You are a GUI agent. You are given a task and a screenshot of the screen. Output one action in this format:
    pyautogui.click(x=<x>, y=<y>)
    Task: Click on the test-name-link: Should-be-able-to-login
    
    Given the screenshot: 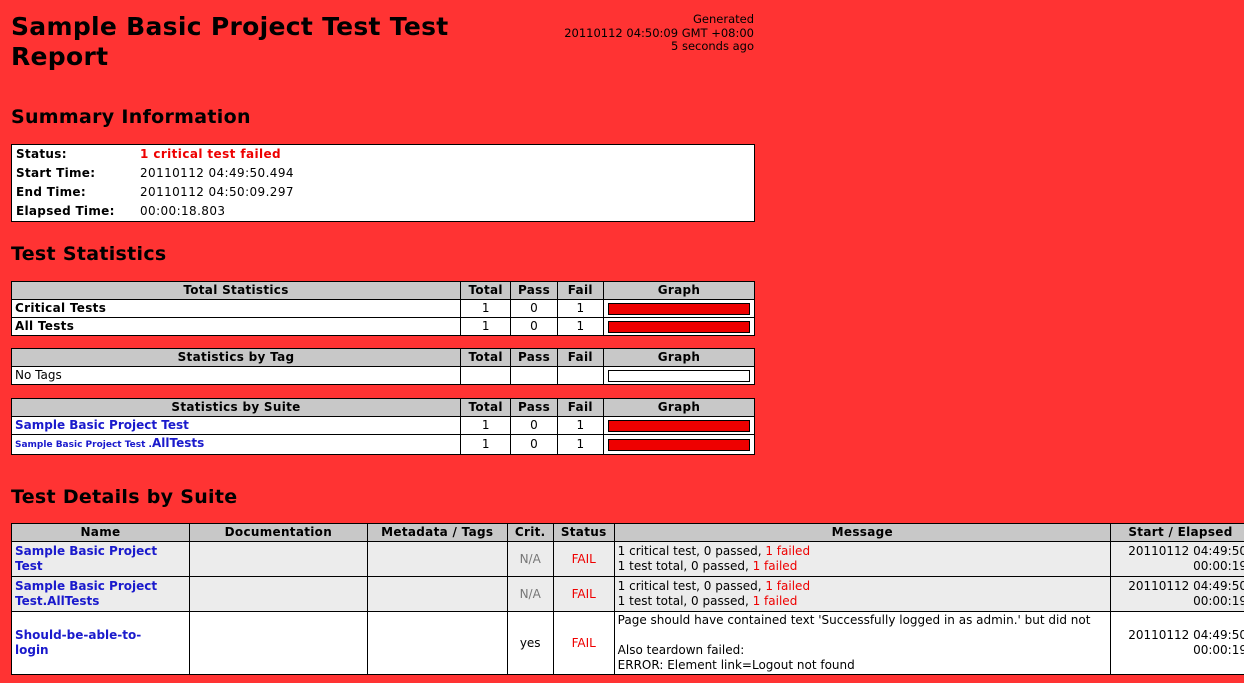 What is the action you would take?
    pyautogui.click(x=80, y=643)
    